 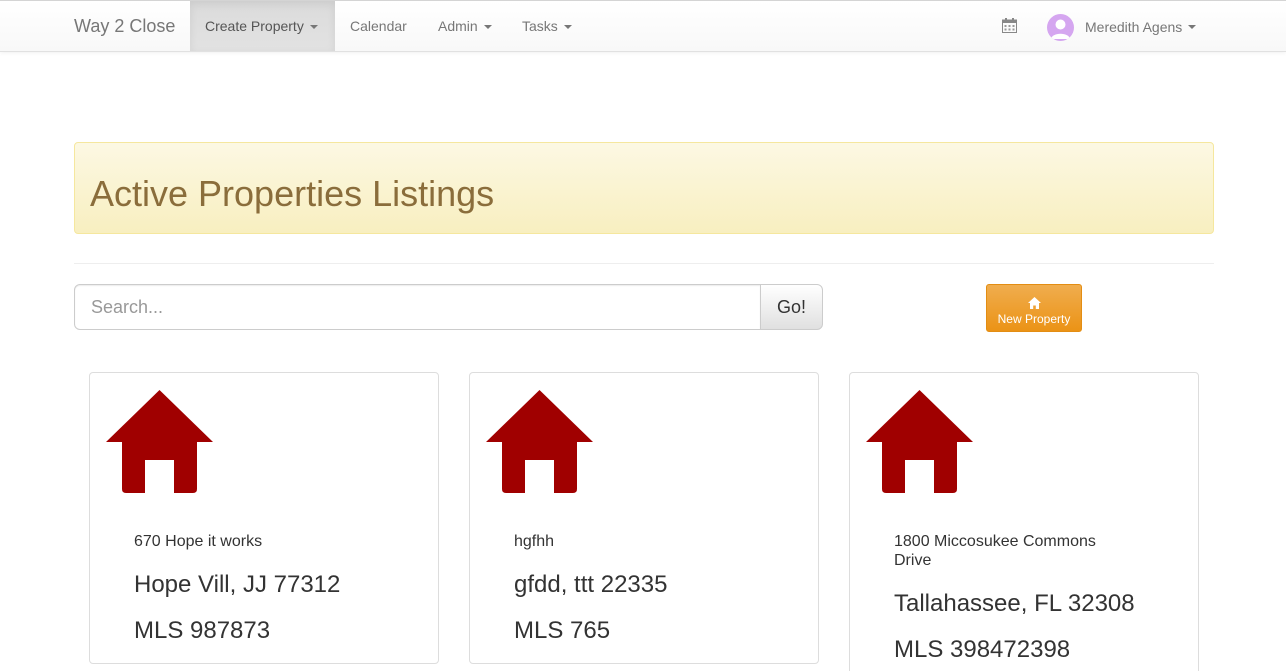 I want to click on nav-tasks: Tasks, so click(x=547, y=26).